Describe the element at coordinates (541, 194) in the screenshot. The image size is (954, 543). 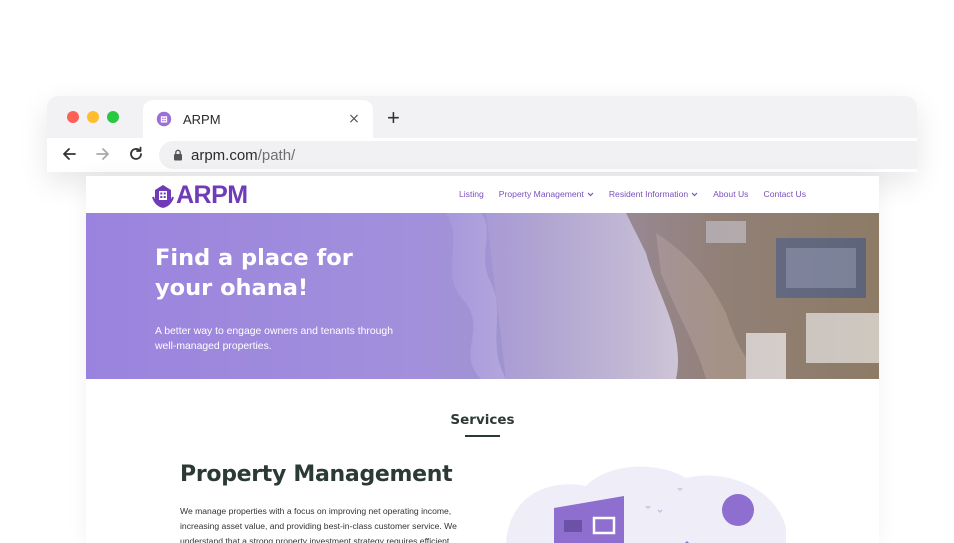
I see `nav-item-label: Property Management` at that location.